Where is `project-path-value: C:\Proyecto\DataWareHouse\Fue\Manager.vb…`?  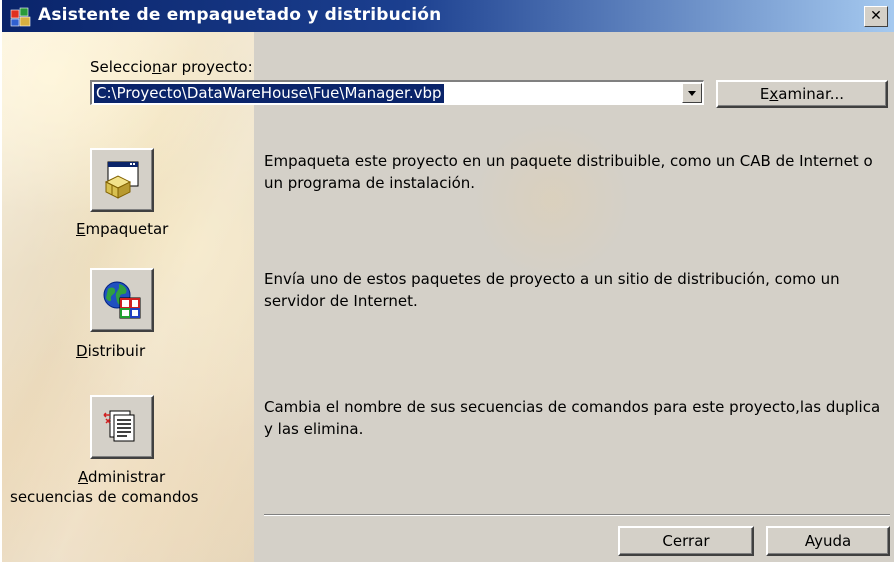
project-path-value: C:\Proyecto\DataWareHouse\Fue\Manager.vb… is located at coordinates (269, 93).